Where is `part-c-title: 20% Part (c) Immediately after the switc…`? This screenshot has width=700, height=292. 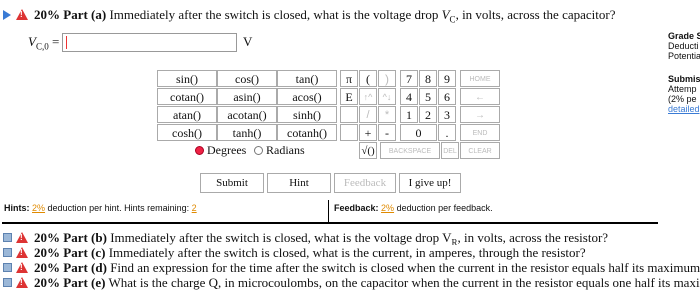
part-c-title: 20% Part (c) Immediately after the switc… is located at coordinates (310, 253).